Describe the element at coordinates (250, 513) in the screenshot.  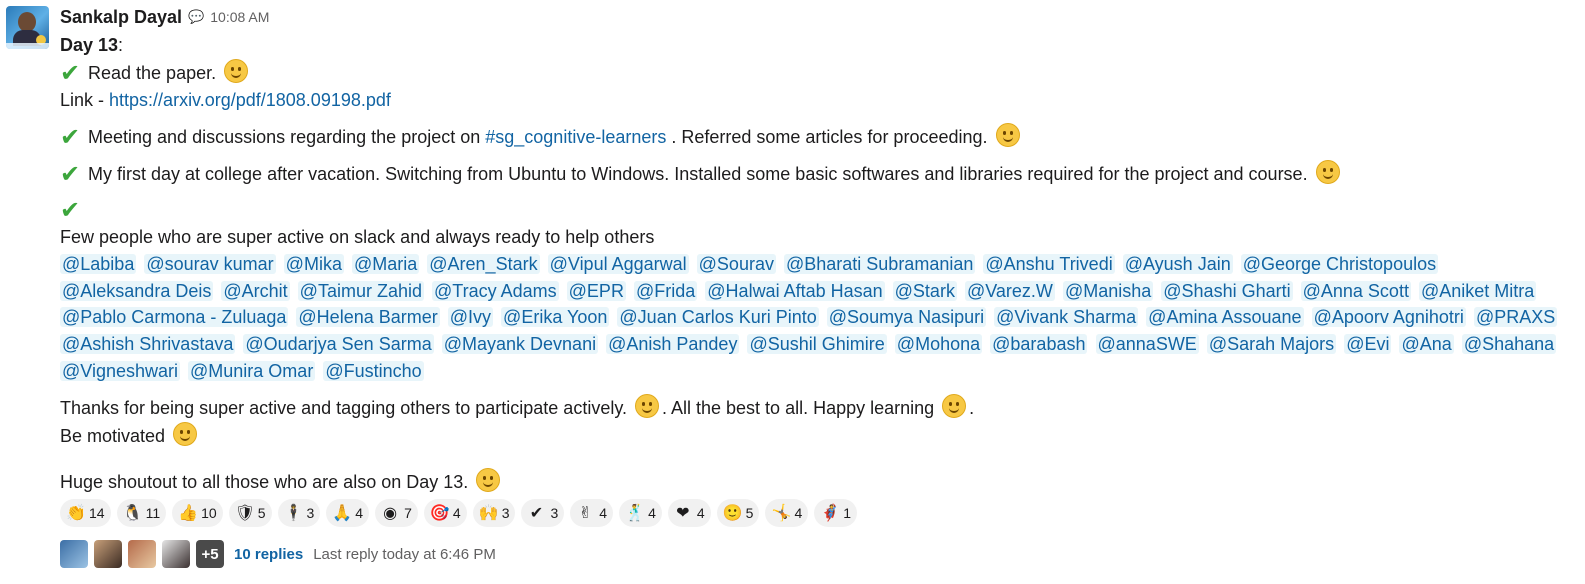
I see `reaction-pill: 🛡 5` at that location.